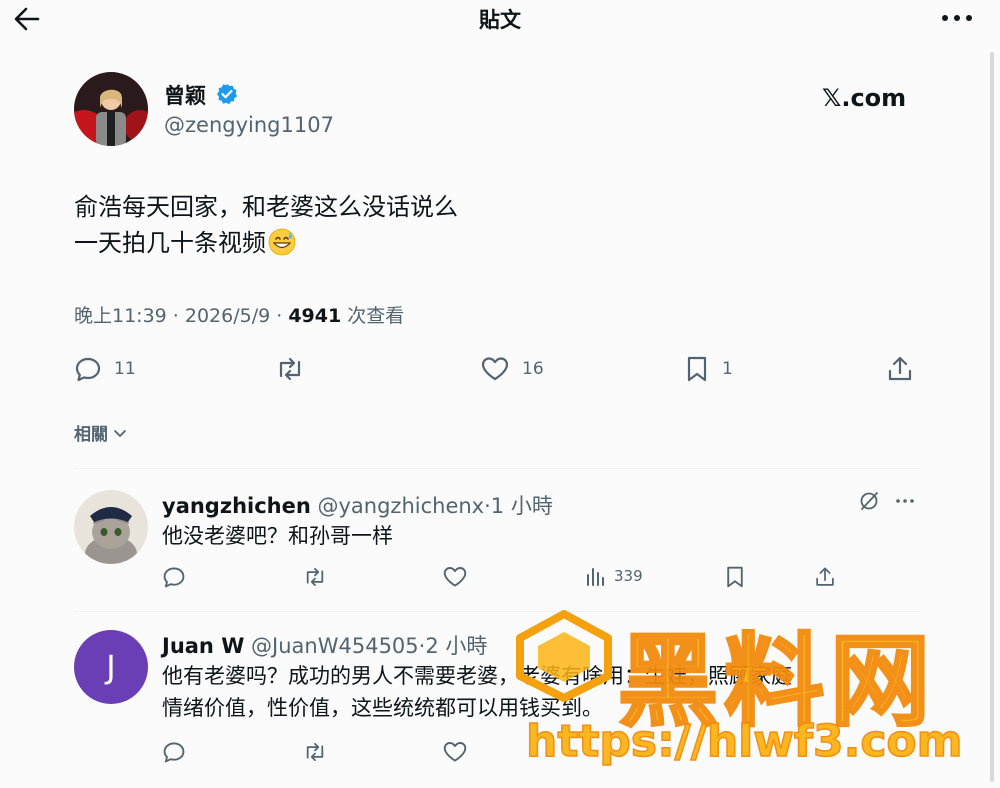  I want to click on reply-author-handle: @yangzhichenx, so click(397, 506).